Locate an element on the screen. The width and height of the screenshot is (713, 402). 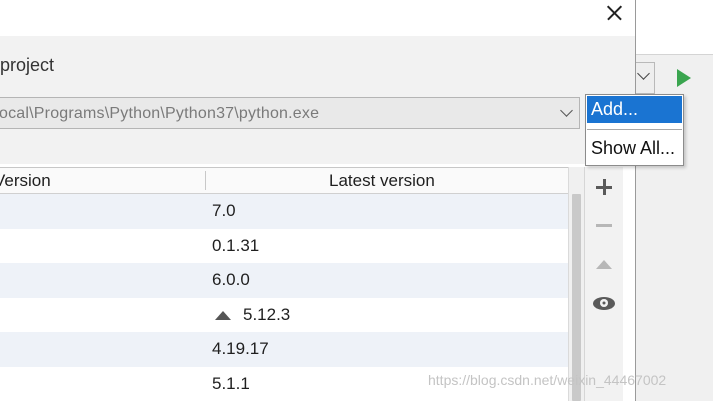
package-toolbar is located at coordinates (603, 284).